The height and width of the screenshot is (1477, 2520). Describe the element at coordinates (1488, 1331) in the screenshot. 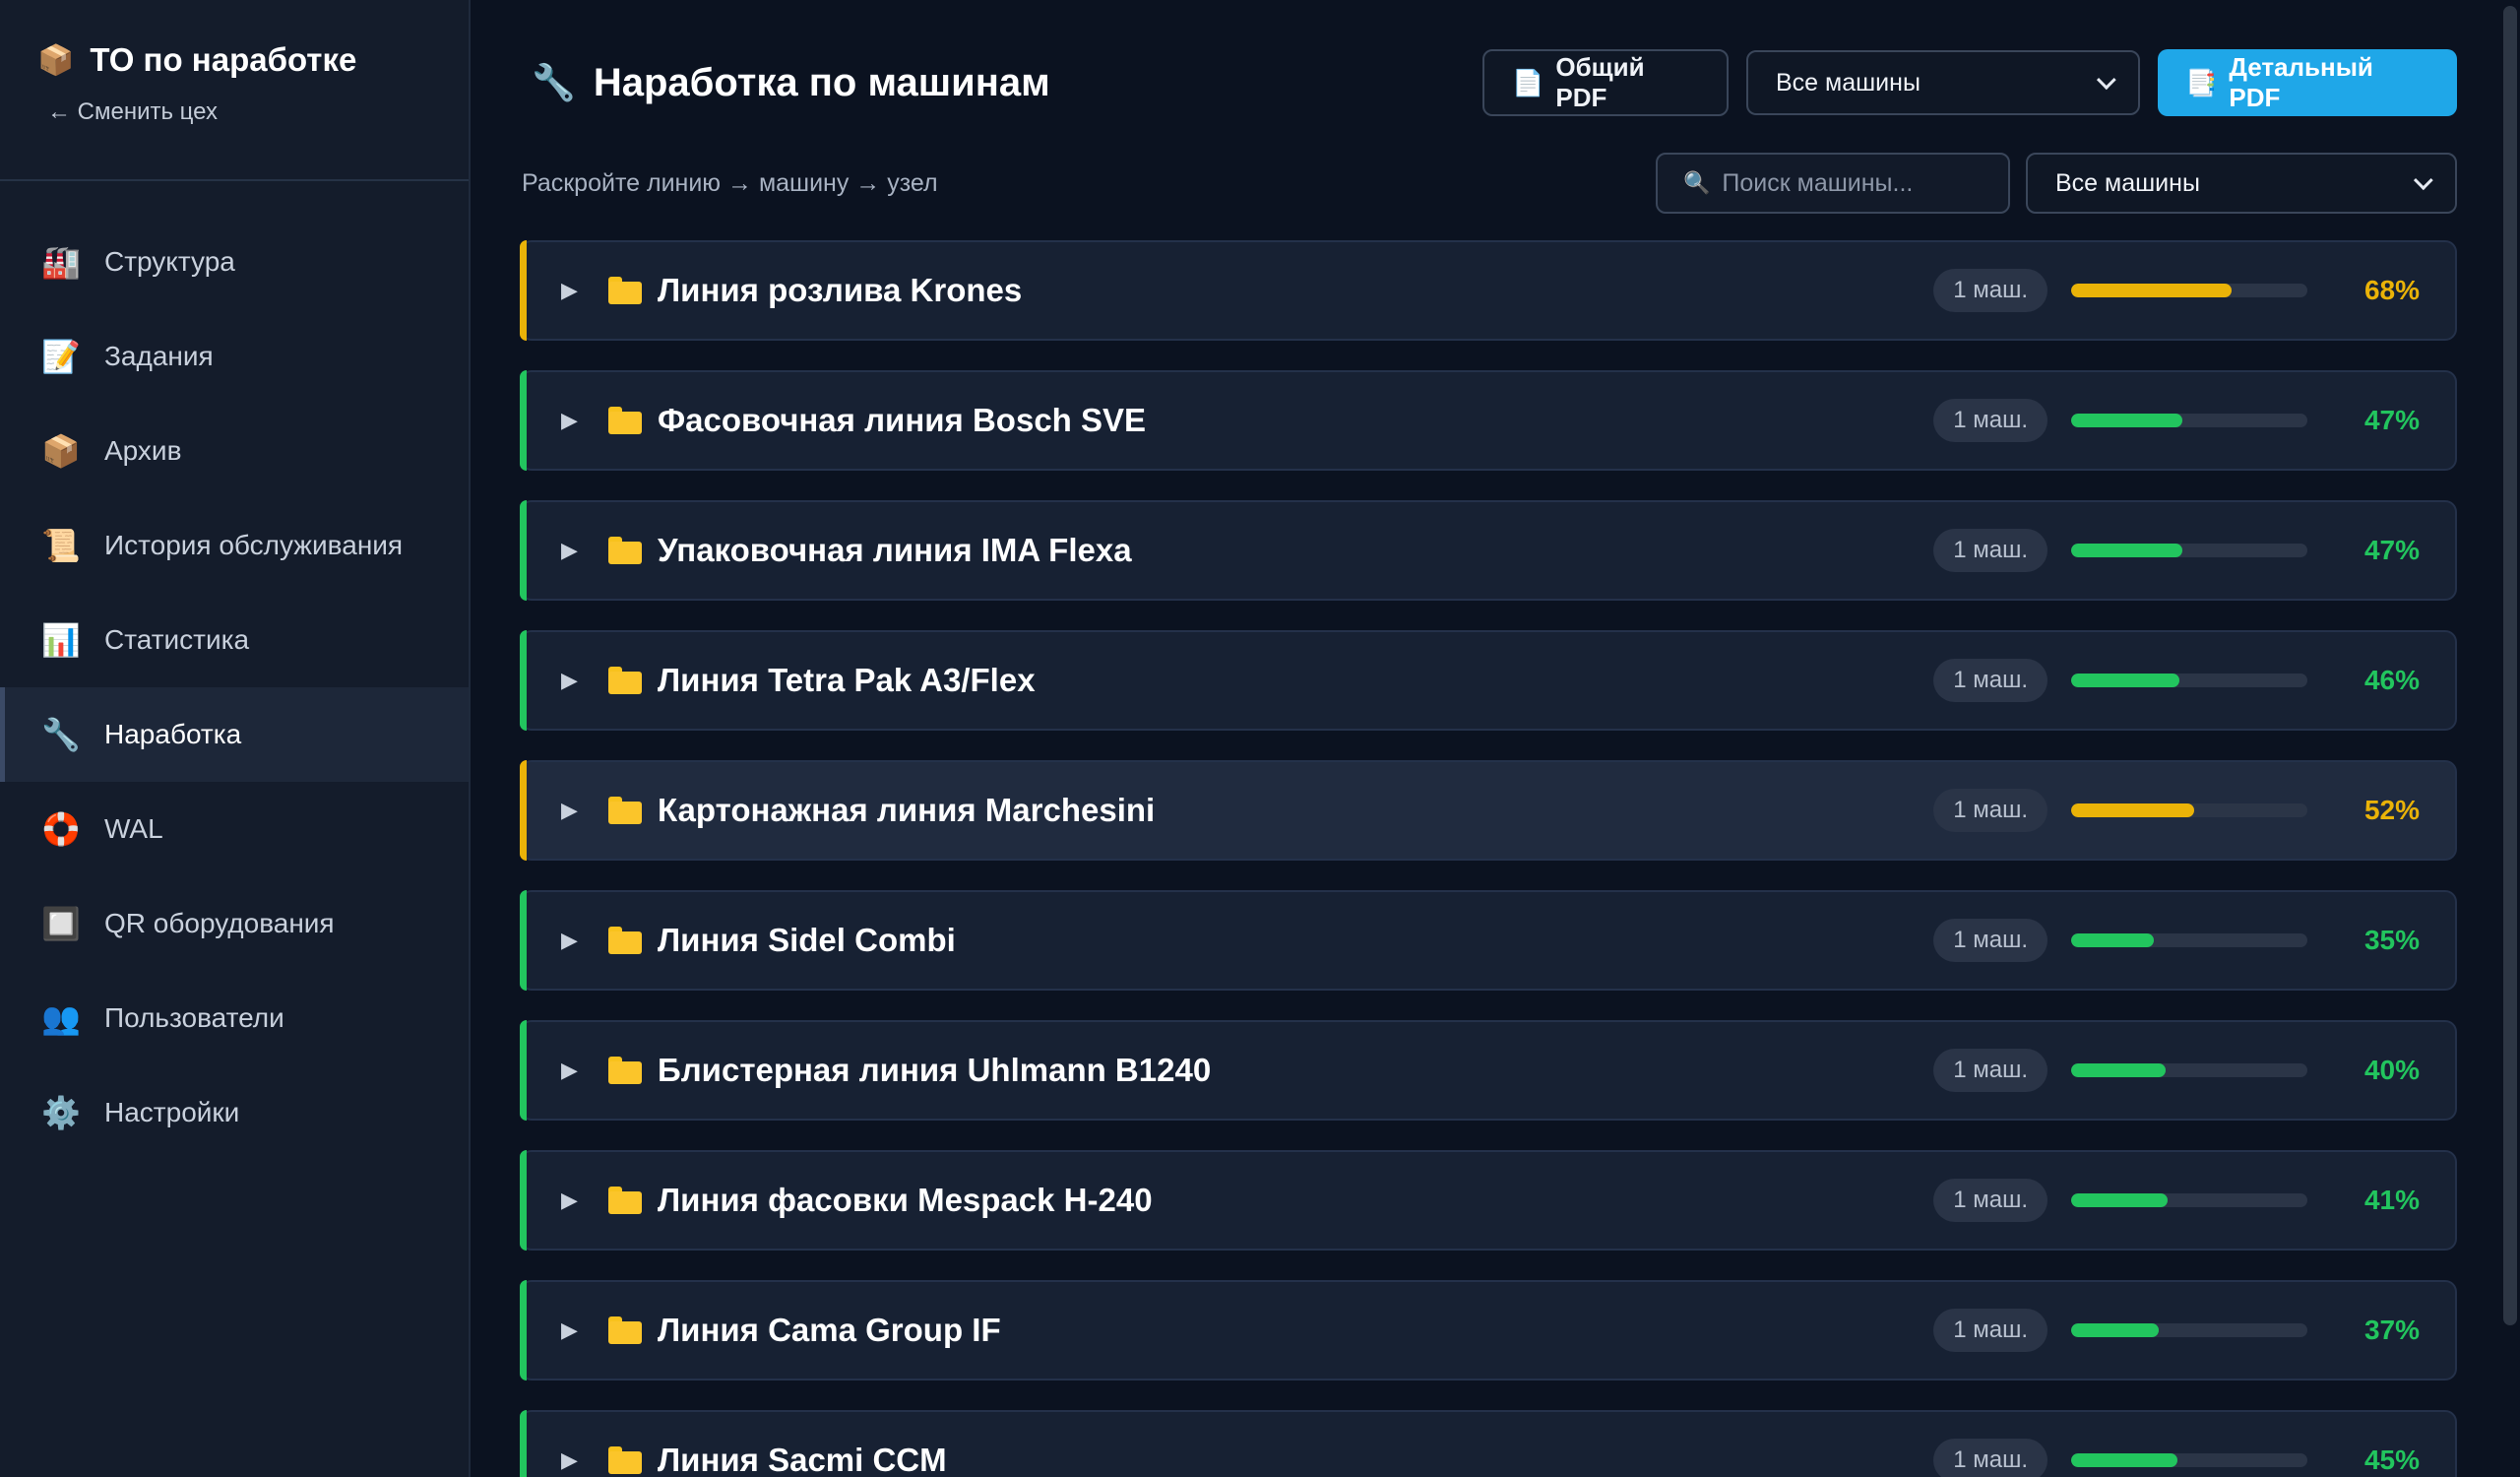

I see `line-row: ▶ Линия Cama Group IF 1 маш. 37%` at that location.